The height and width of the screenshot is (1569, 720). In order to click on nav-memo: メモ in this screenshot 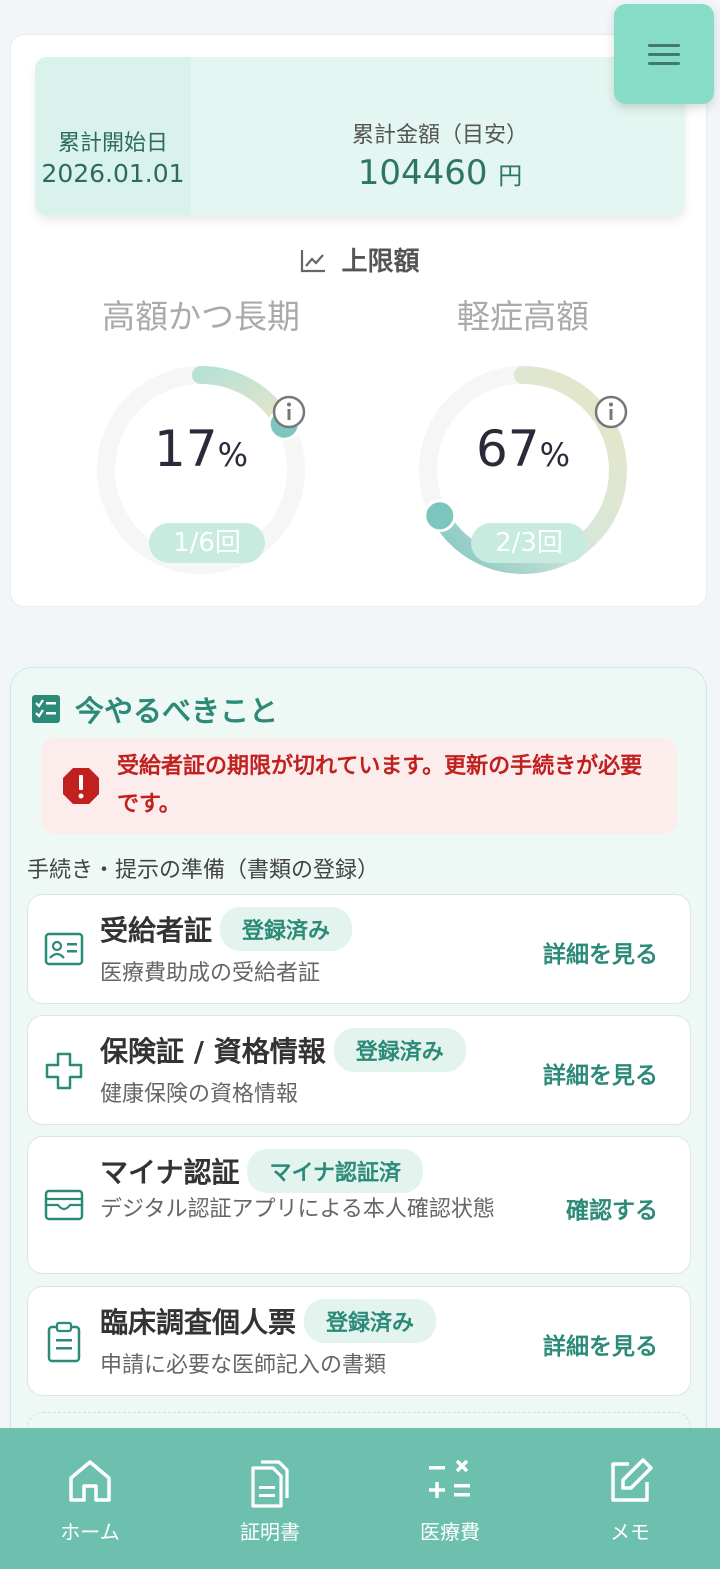, I will do `click(630, 1498)`.